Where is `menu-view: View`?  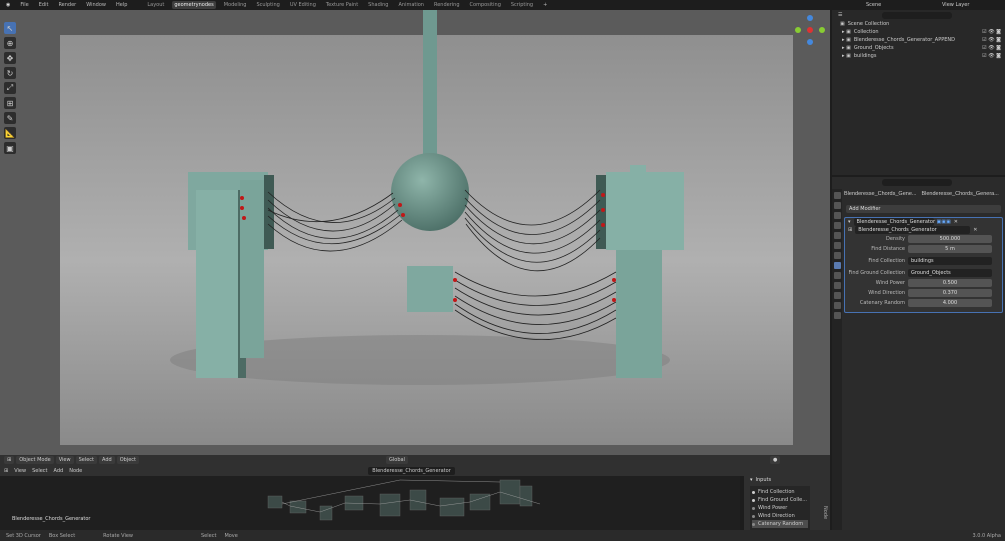
menu-view: View is located at coordinates (64, 460).